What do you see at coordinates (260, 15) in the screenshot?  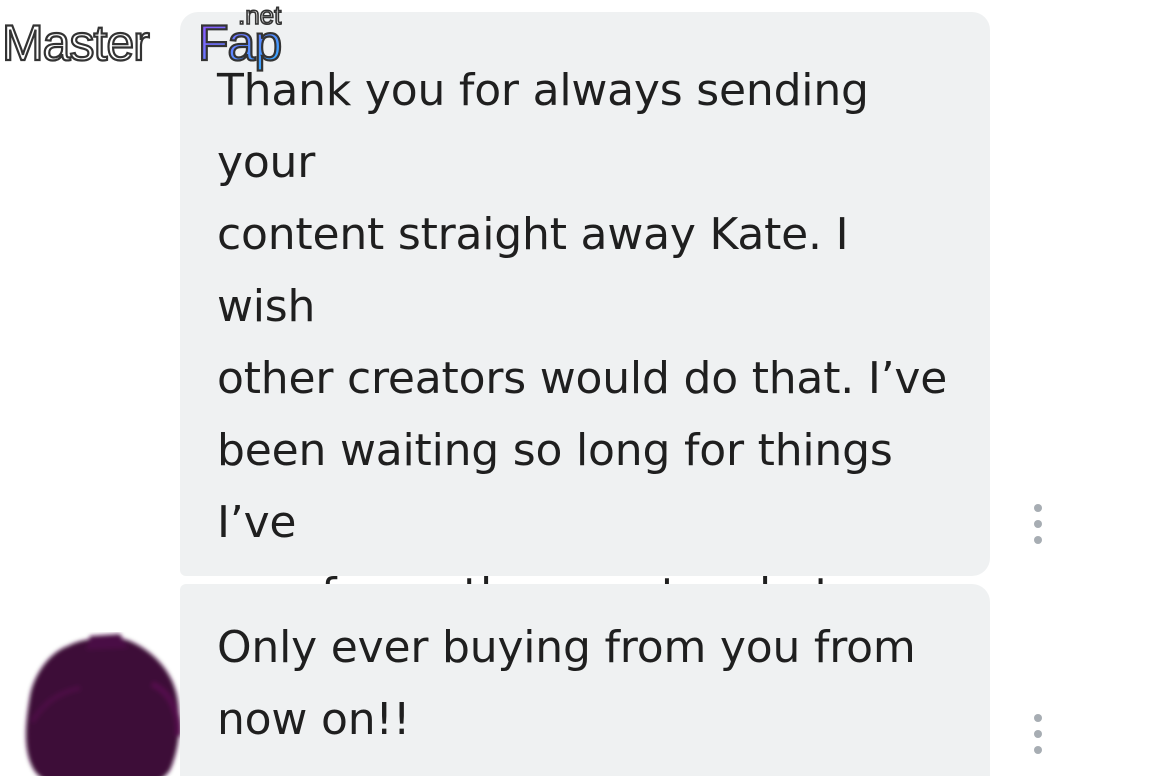 I see `svg-text: .net` at bounding box center [260, 15].